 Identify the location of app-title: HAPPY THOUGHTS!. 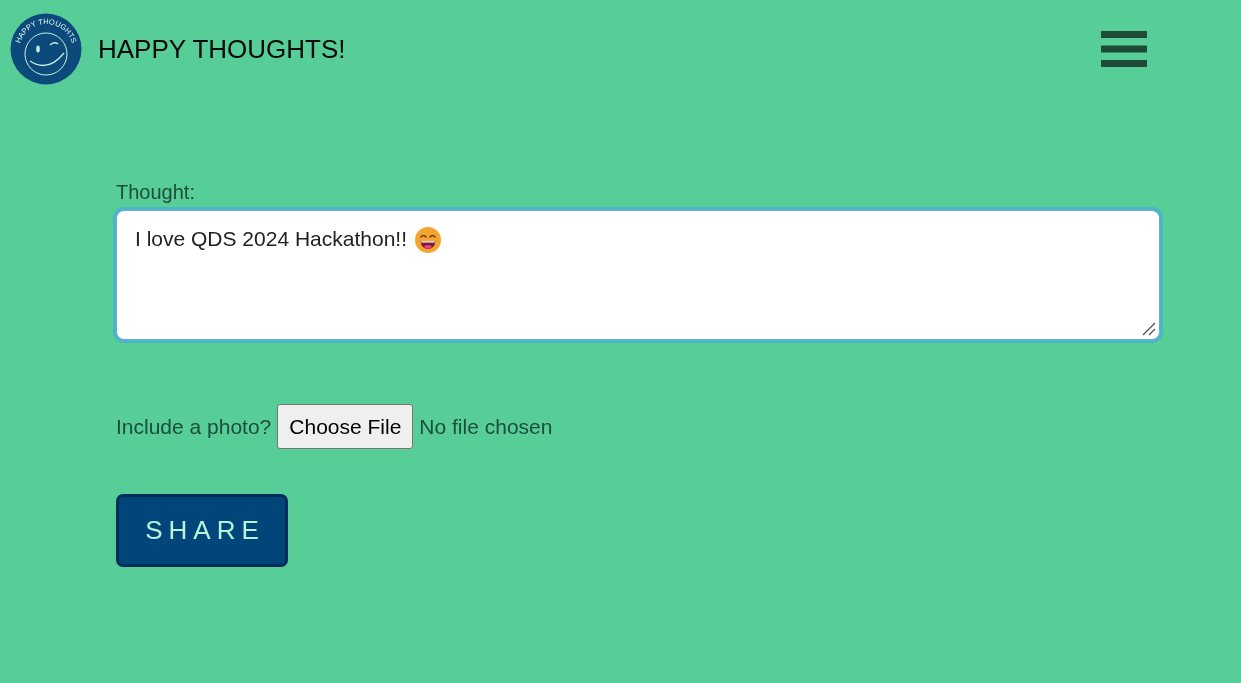
(222, 49).